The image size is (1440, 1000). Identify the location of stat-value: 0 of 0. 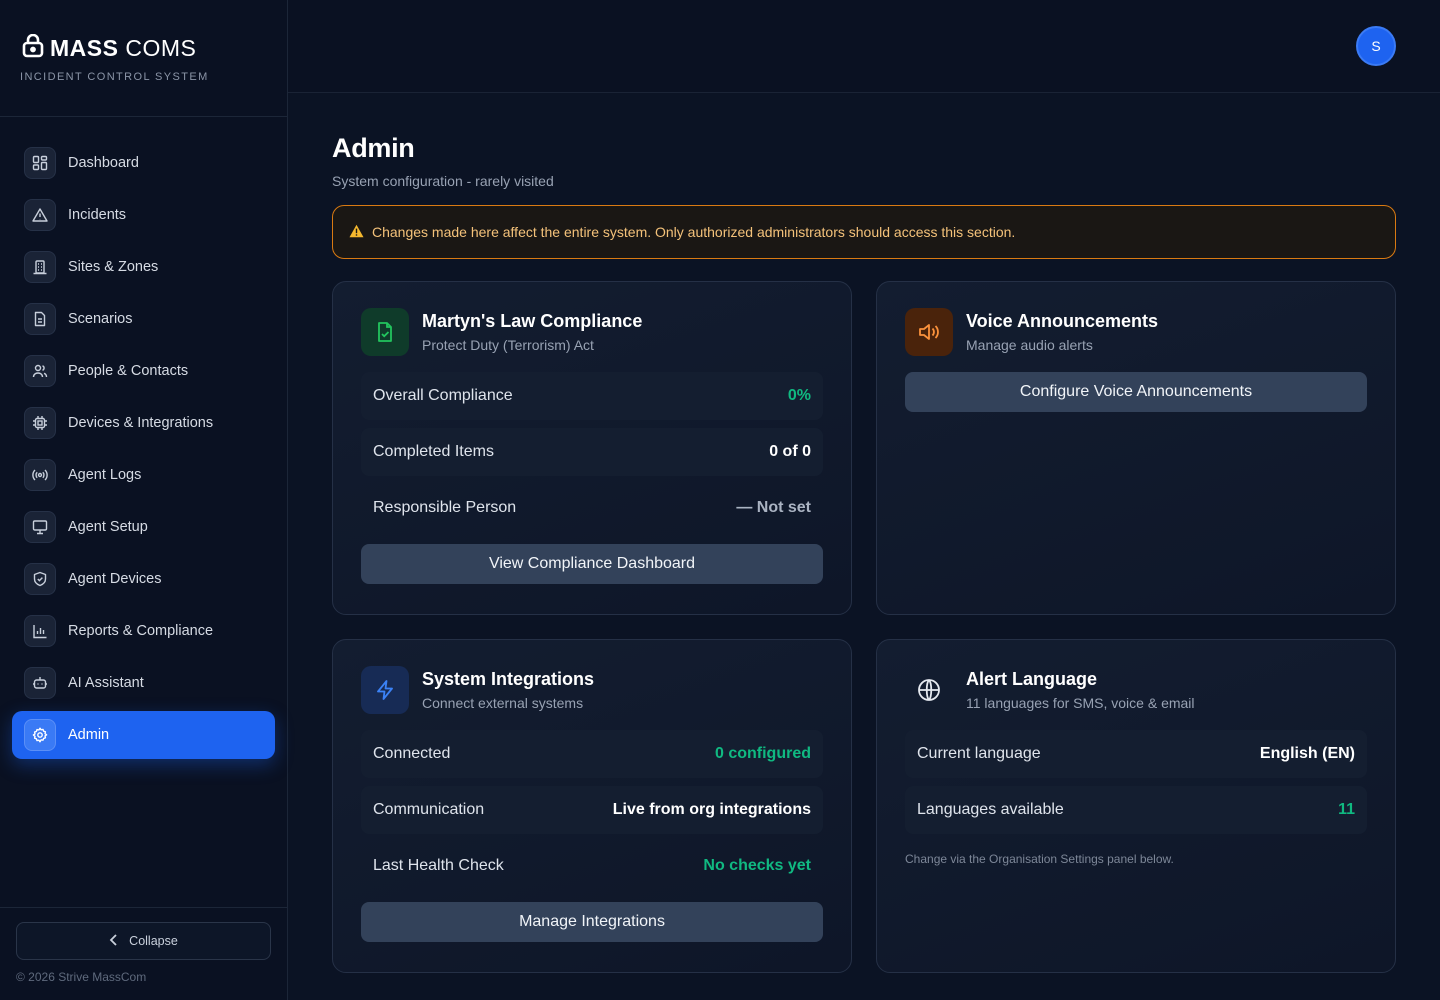
(790, 451).